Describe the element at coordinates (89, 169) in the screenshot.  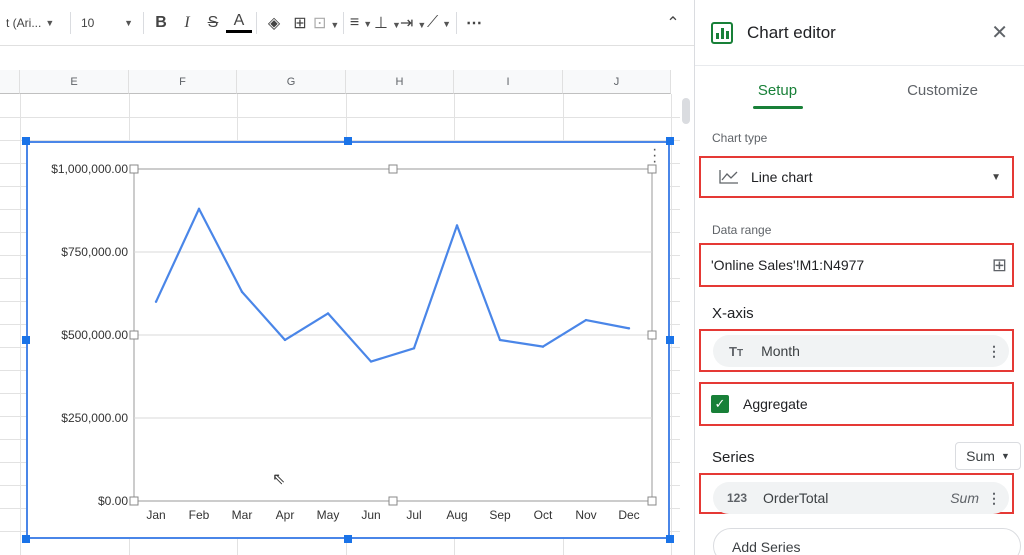
I see `y-tick-label: $1,000,000.00` at that location.